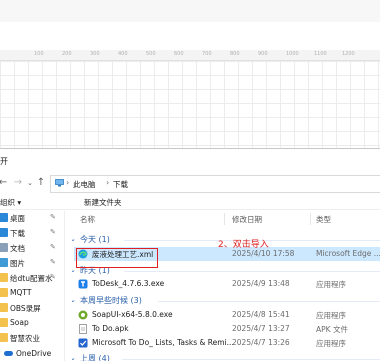 Image resolution: width=380 pixels, height=362 pixels. I want to click on file-name: ToDesk_4.7.6.3.exe, so click(128, 283).